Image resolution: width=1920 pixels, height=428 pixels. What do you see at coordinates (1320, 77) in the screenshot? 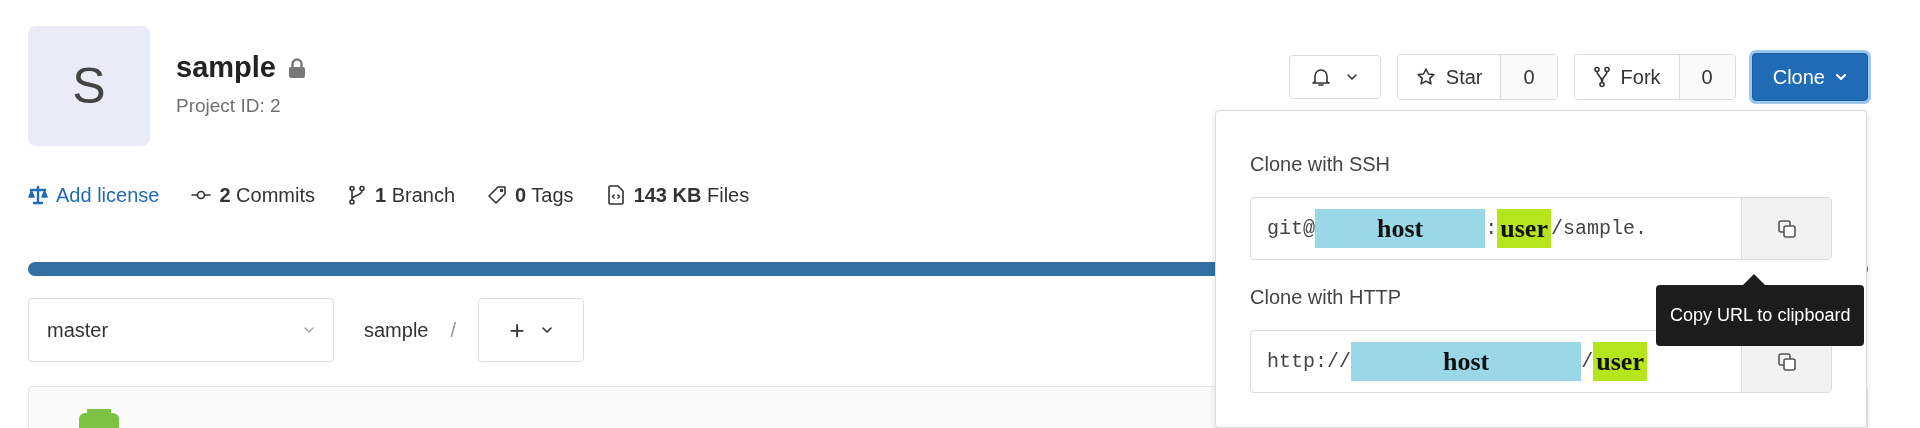
I see `bell-icon` at bounding box center [1320, 77].